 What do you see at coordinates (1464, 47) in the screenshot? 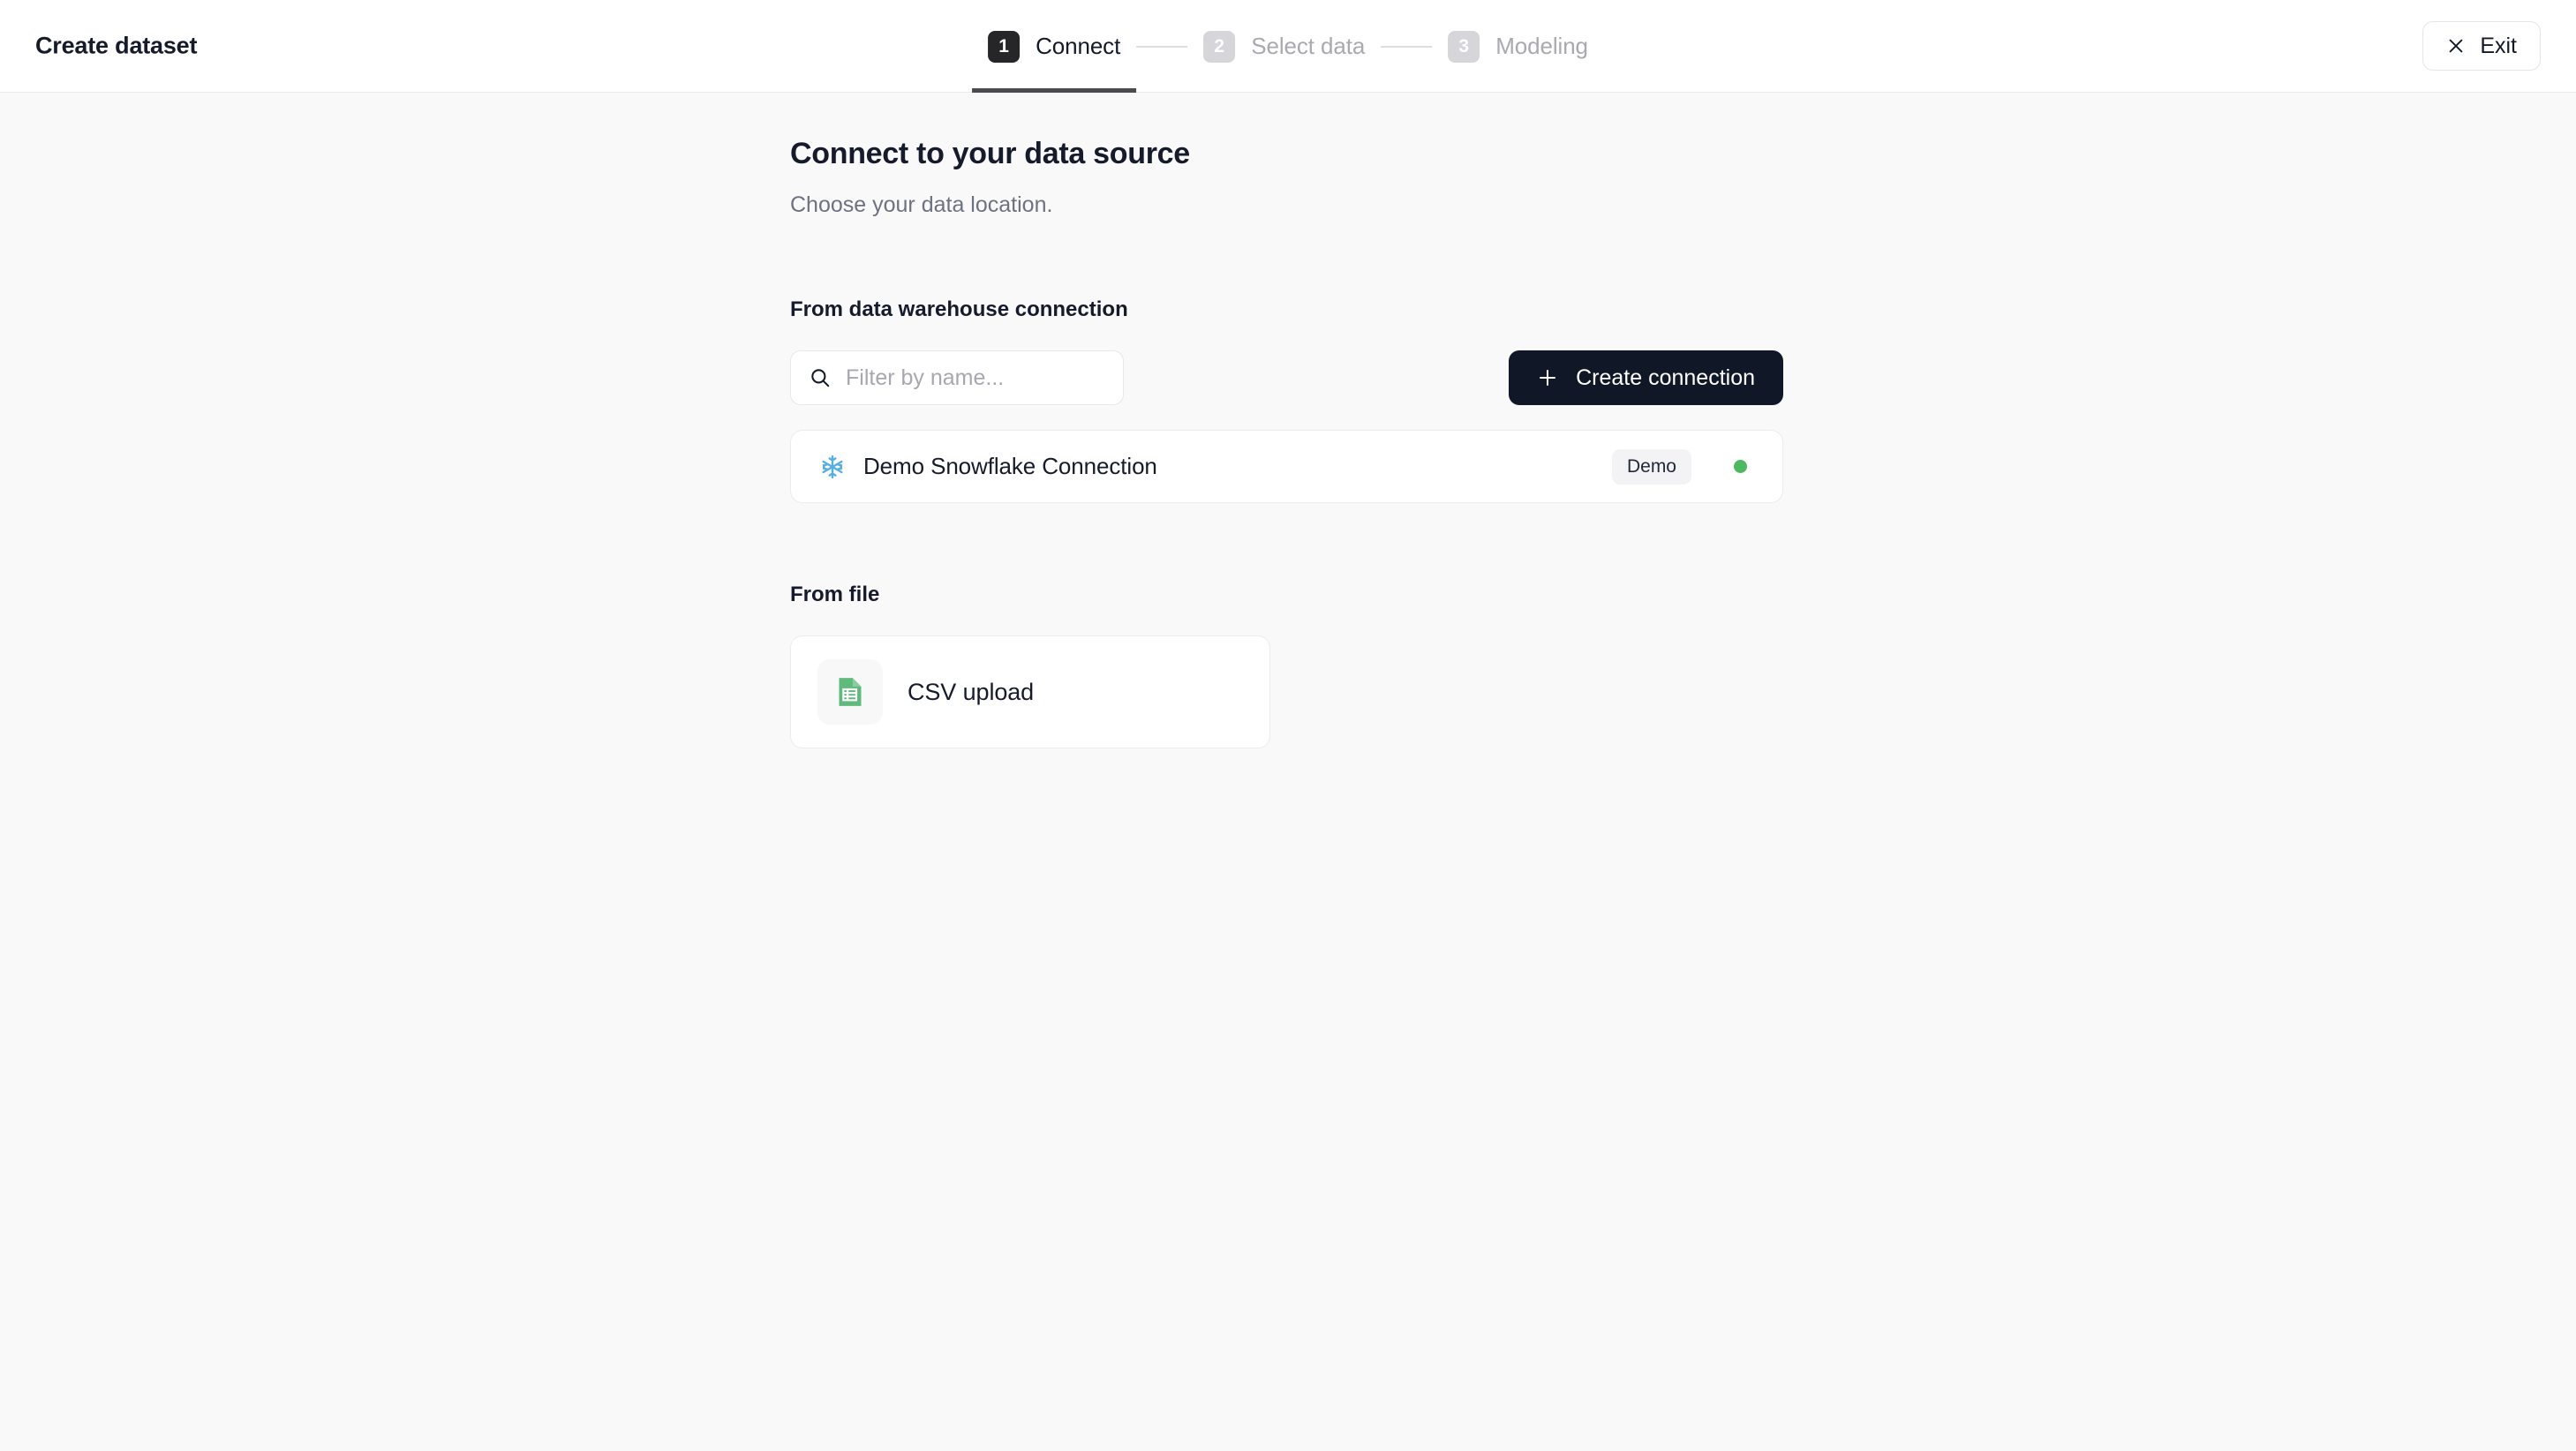
I see `step-number-badge-3: 3` at bounding box center [1464, 47].